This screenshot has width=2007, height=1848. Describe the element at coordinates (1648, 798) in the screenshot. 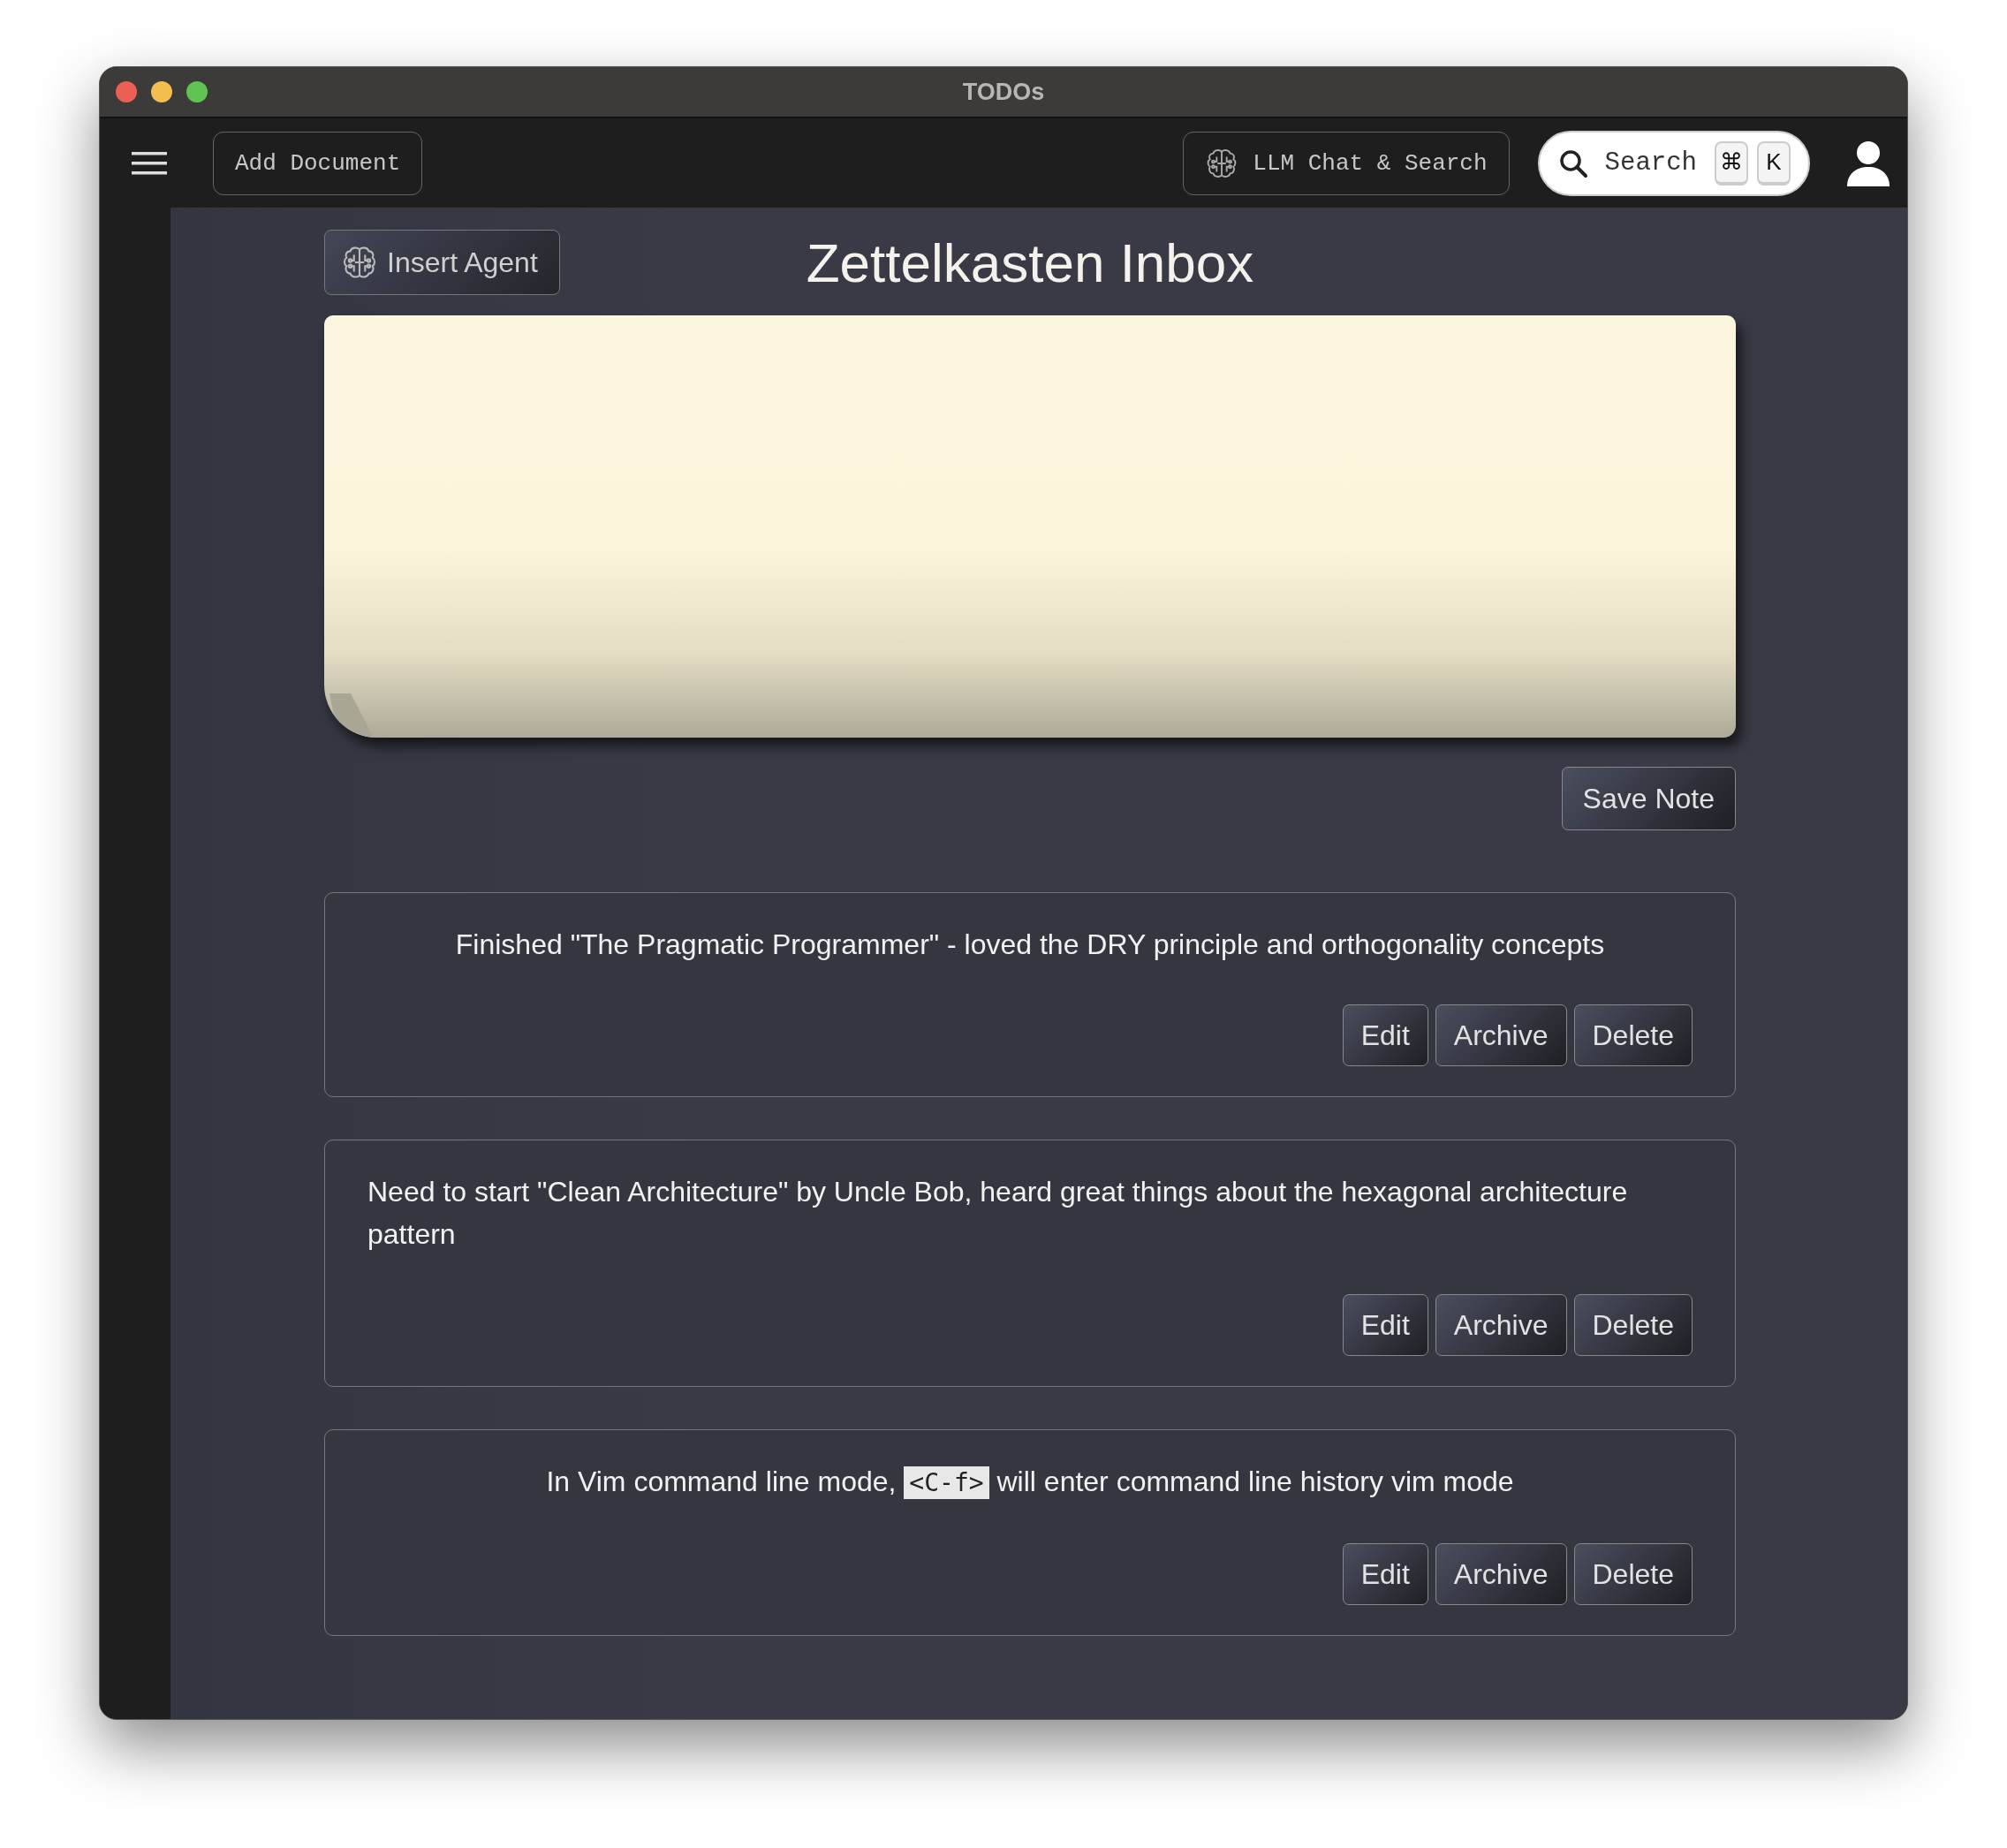

I see `save-note-button: Save Note` at that location.